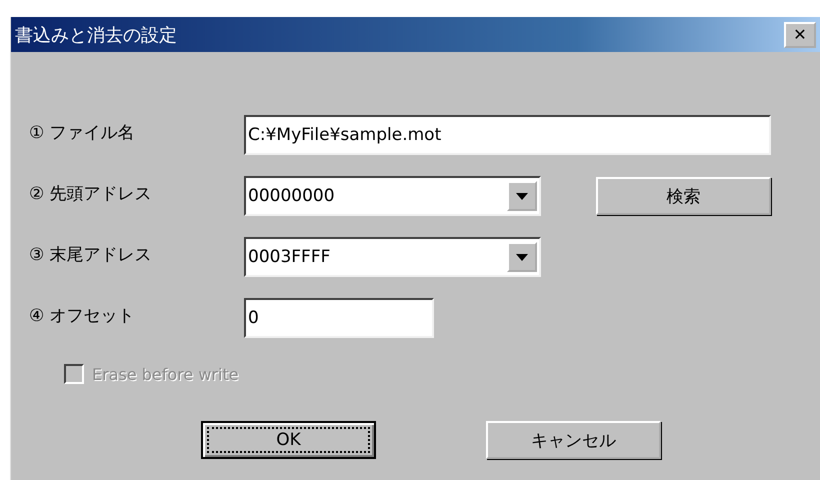  What do you see at coordinates (96, 35) in the screenshot?
I see `window-title: 書込みと消去の設定` at bounding box center [96, 35].